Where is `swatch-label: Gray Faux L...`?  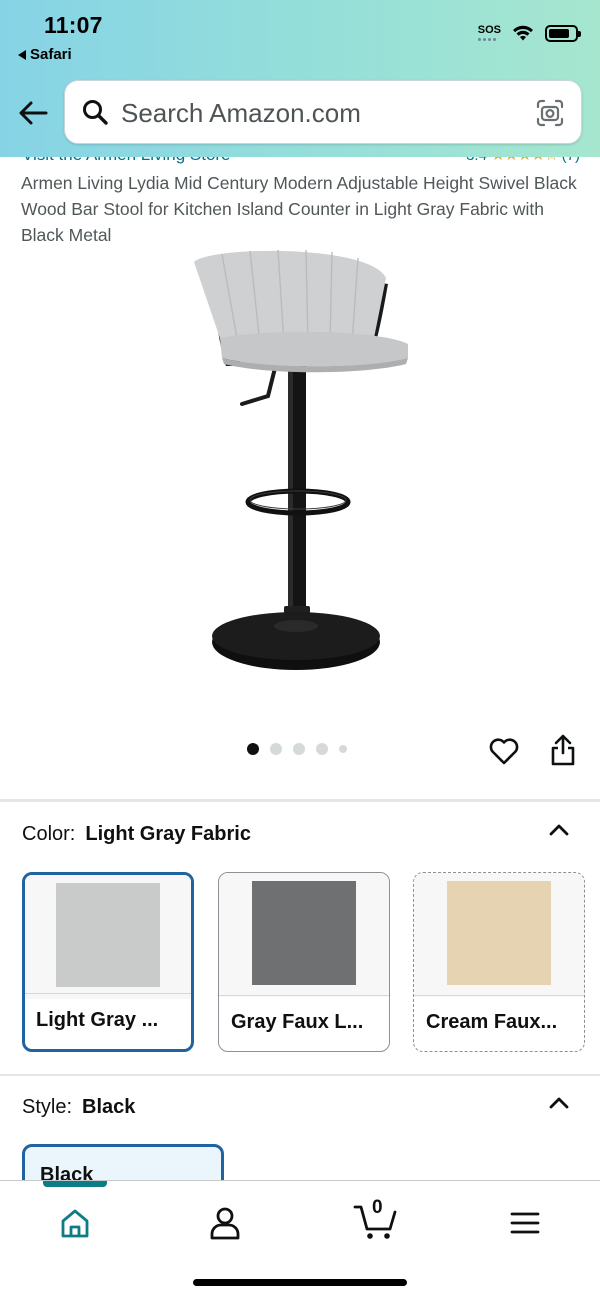 swatch-label: Gray Faux L... is located at coordinates (304, 1023).